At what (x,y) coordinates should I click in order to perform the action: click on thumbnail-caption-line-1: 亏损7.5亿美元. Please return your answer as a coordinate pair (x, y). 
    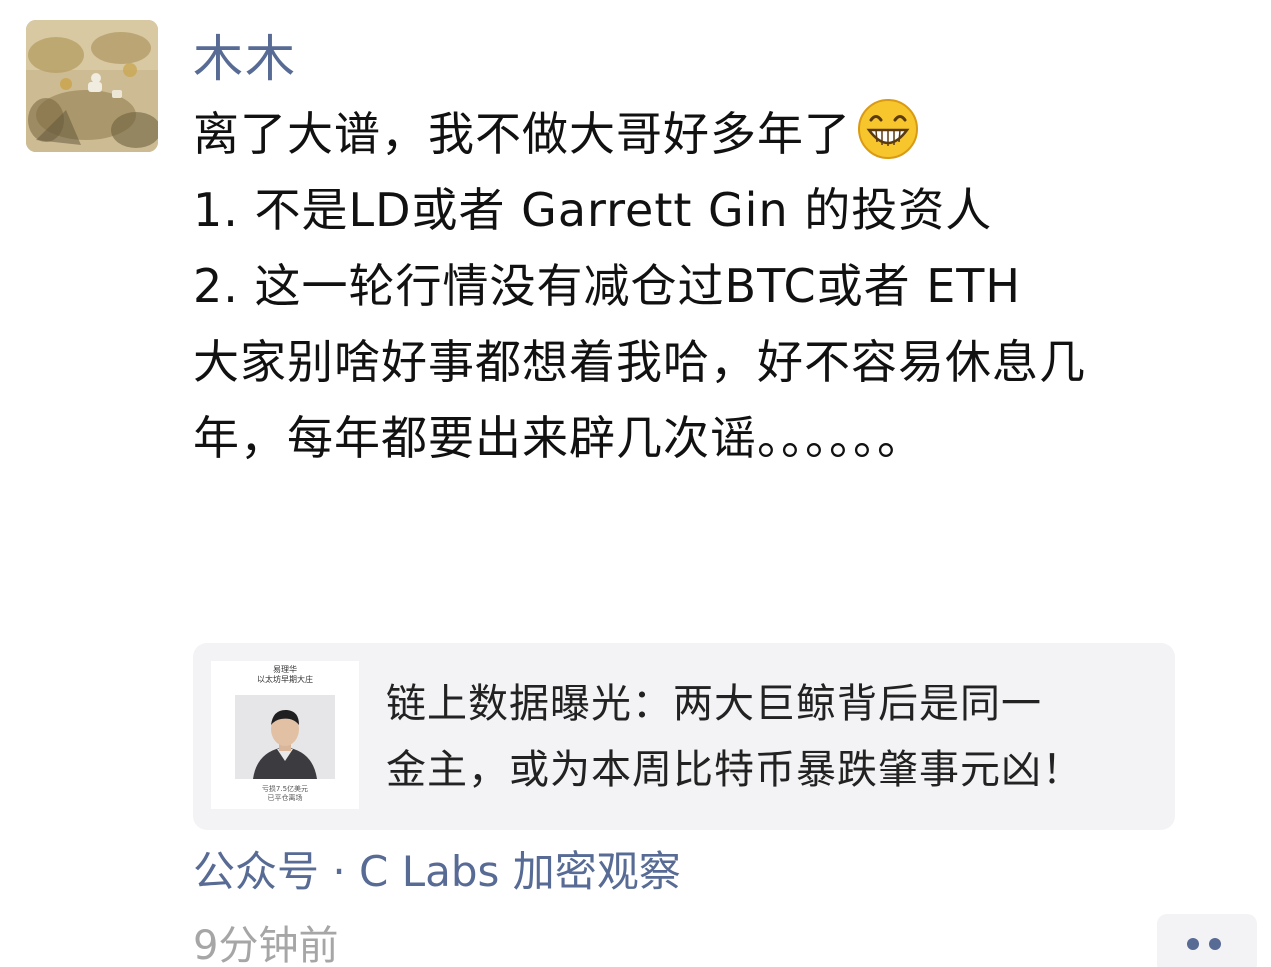
    Looking at the image, I should click on (285, 789).